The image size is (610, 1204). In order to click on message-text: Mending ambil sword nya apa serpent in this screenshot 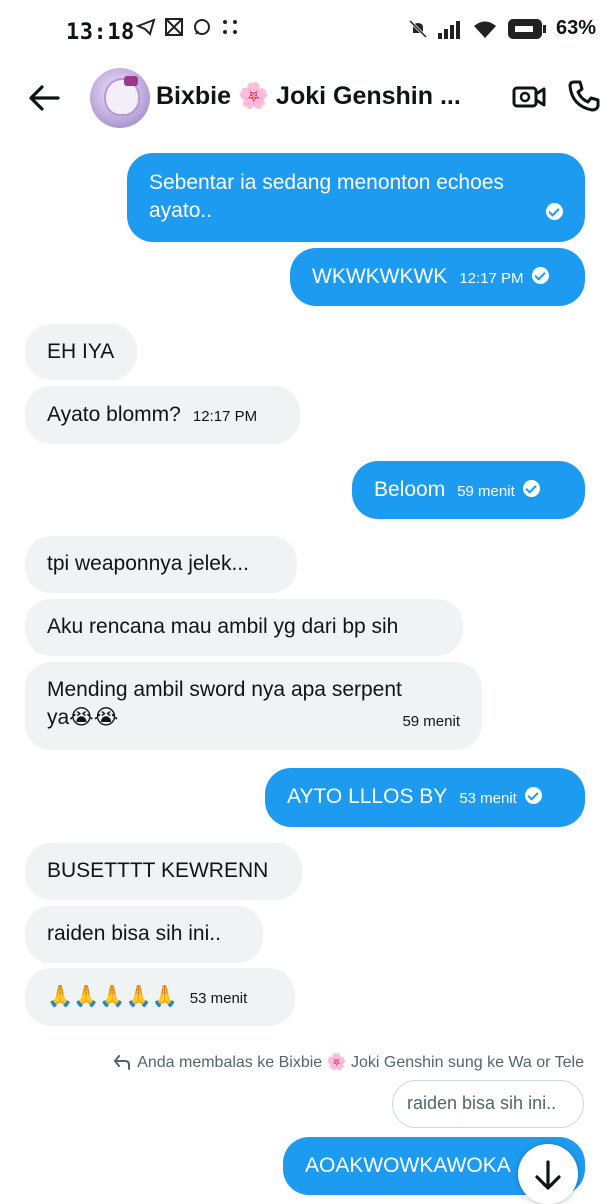, I will do `click(224, 689)`.